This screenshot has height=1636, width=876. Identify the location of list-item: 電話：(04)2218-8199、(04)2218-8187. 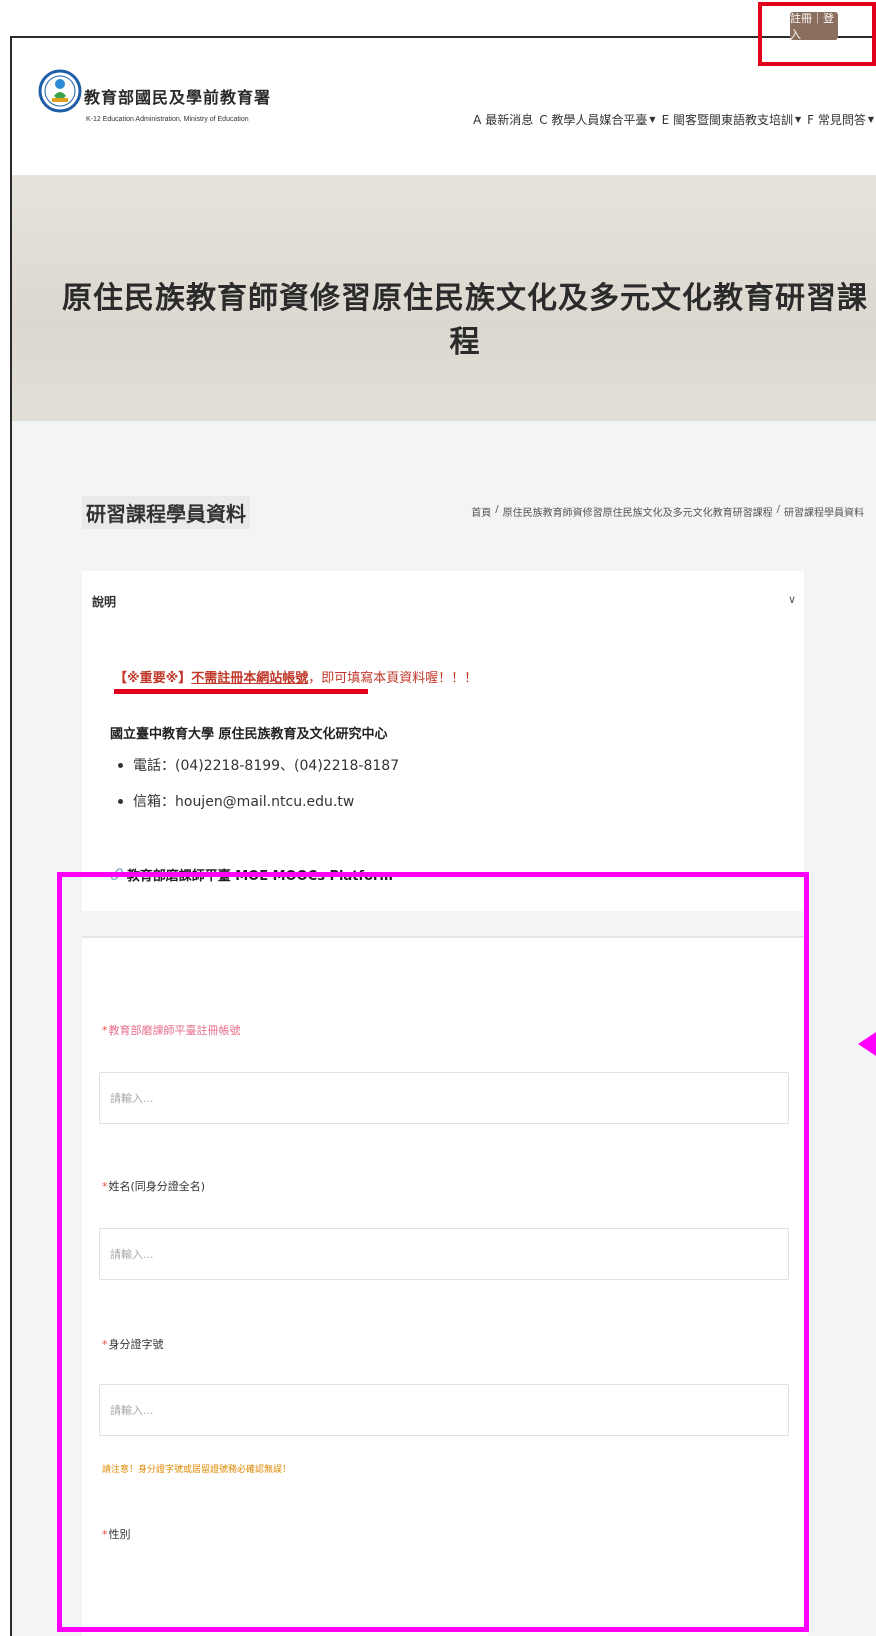
(258, 765).